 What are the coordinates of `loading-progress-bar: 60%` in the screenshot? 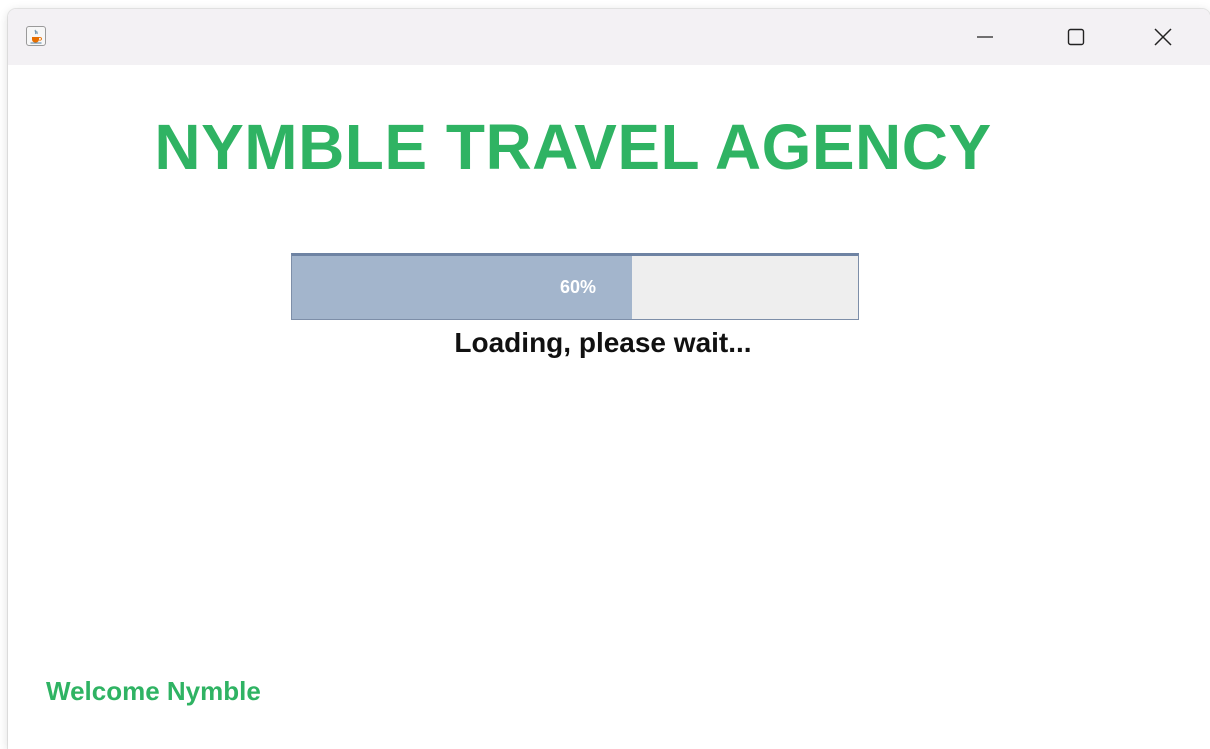 It's located at (575, 286).